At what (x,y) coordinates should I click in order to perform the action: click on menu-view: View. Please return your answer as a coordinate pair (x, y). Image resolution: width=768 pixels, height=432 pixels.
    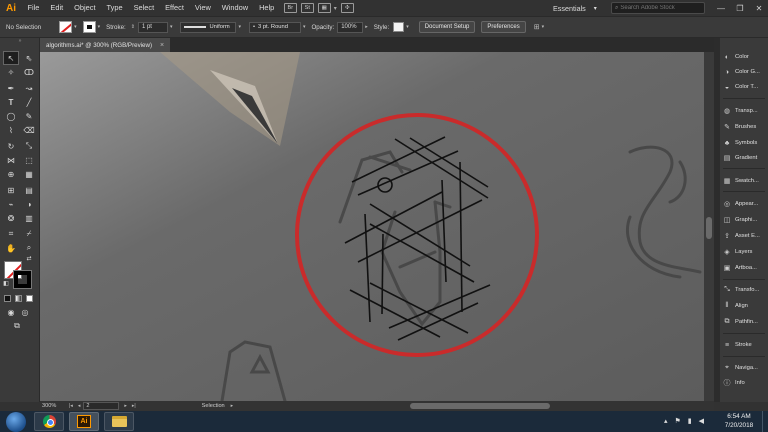
    Looking at the image, I should click on (202, 8).